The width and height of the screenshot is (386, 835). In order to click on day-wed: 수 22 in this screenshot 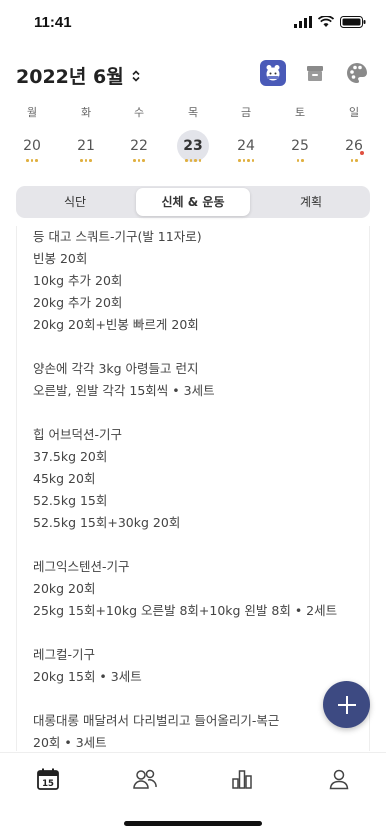, I will do `click(139, 134)`.